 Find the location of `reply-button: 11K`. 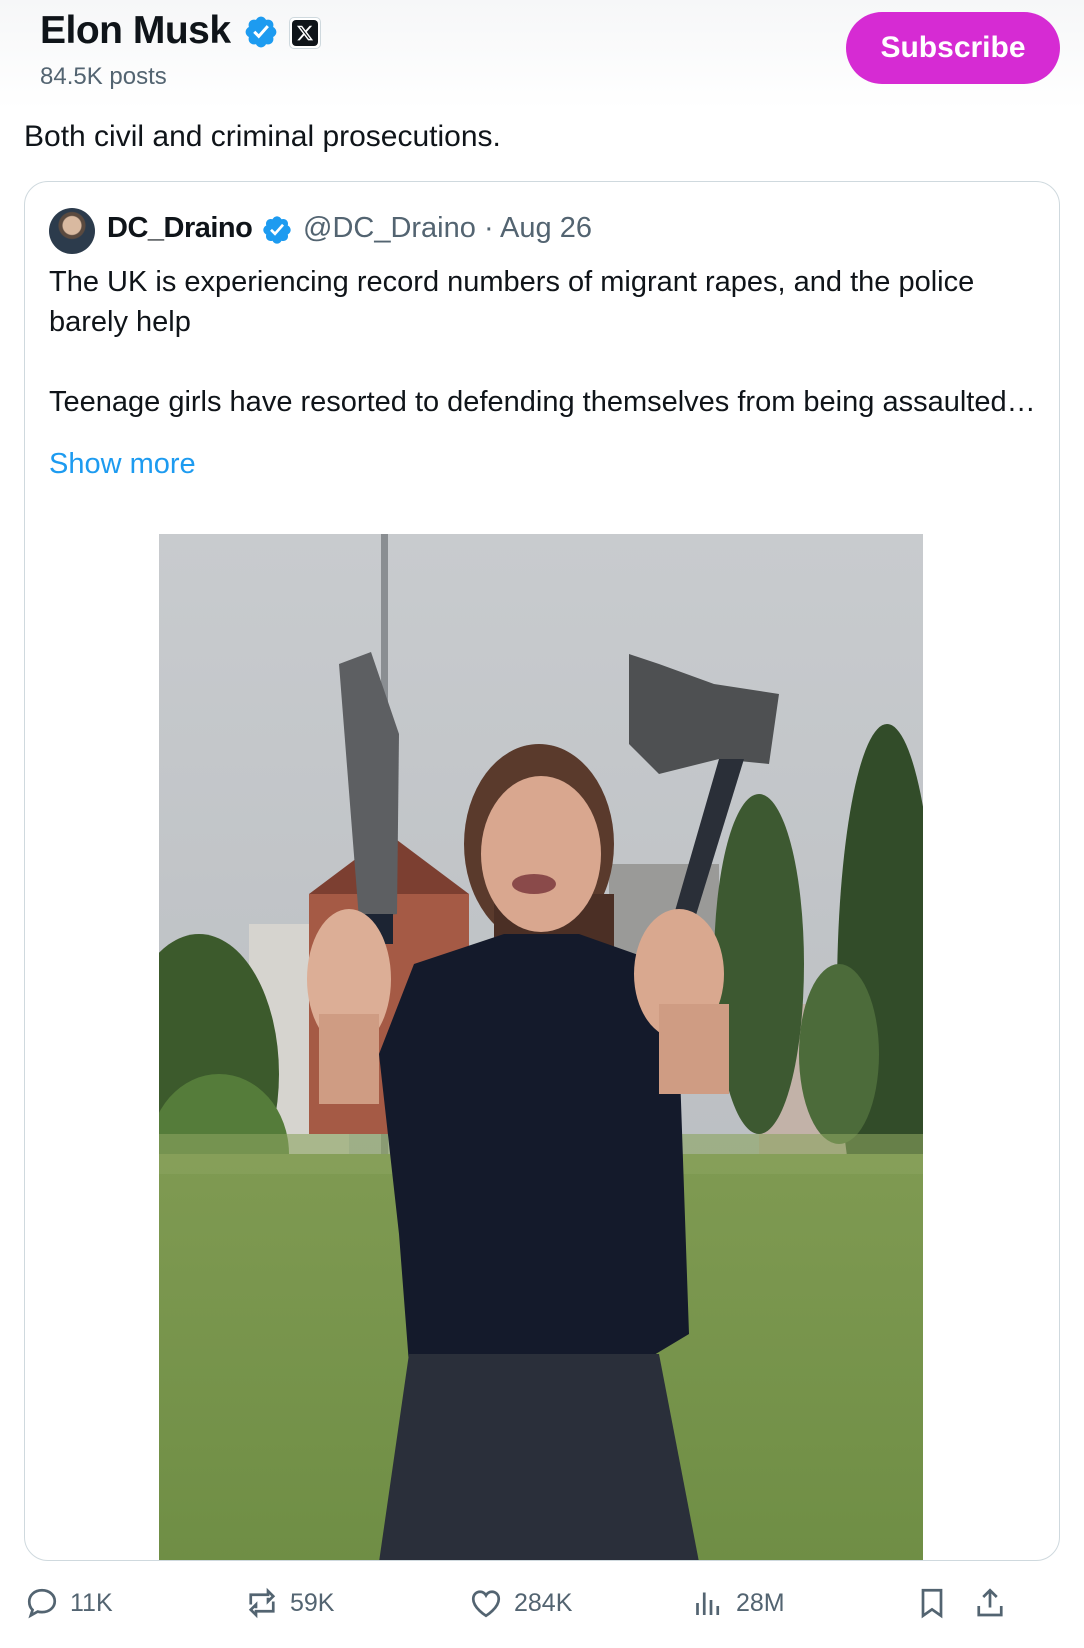

reply-button: 11K is located at coordinates (68, 1603).